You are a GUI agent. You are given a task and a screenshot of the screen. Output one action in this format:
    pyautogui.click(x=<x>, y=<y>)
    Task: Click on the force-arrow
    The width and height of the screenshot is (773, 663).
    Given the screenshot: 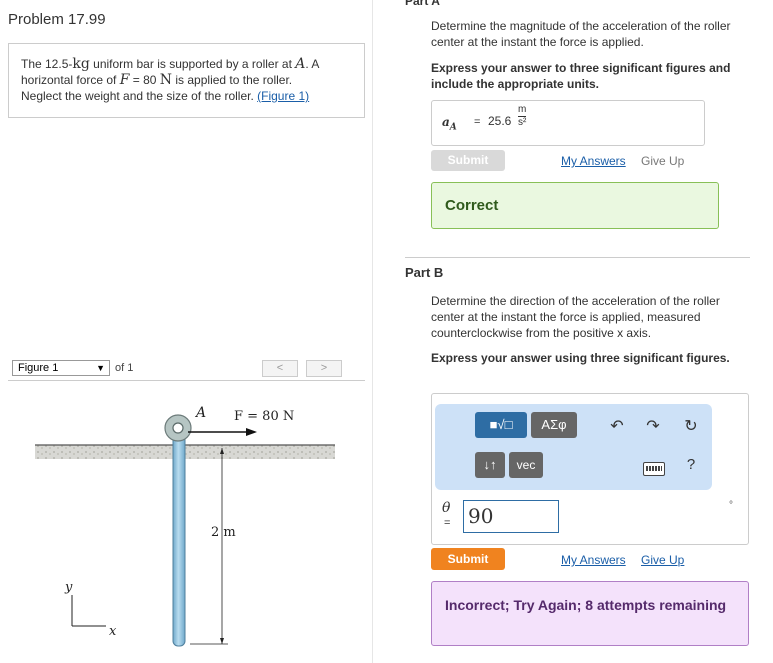 What is the action you would take?
    pyautogui.click(x=222, y=432)
    